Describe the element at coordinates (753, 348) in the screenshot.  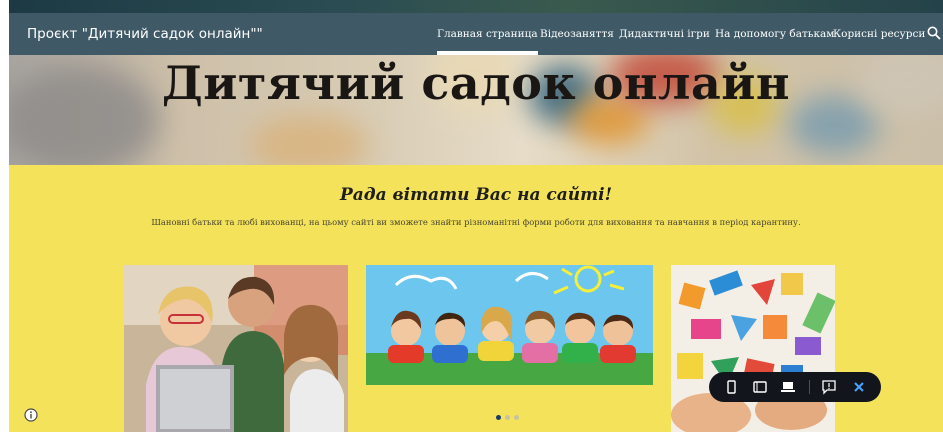
I see `toy-blocks-photo` at that location.